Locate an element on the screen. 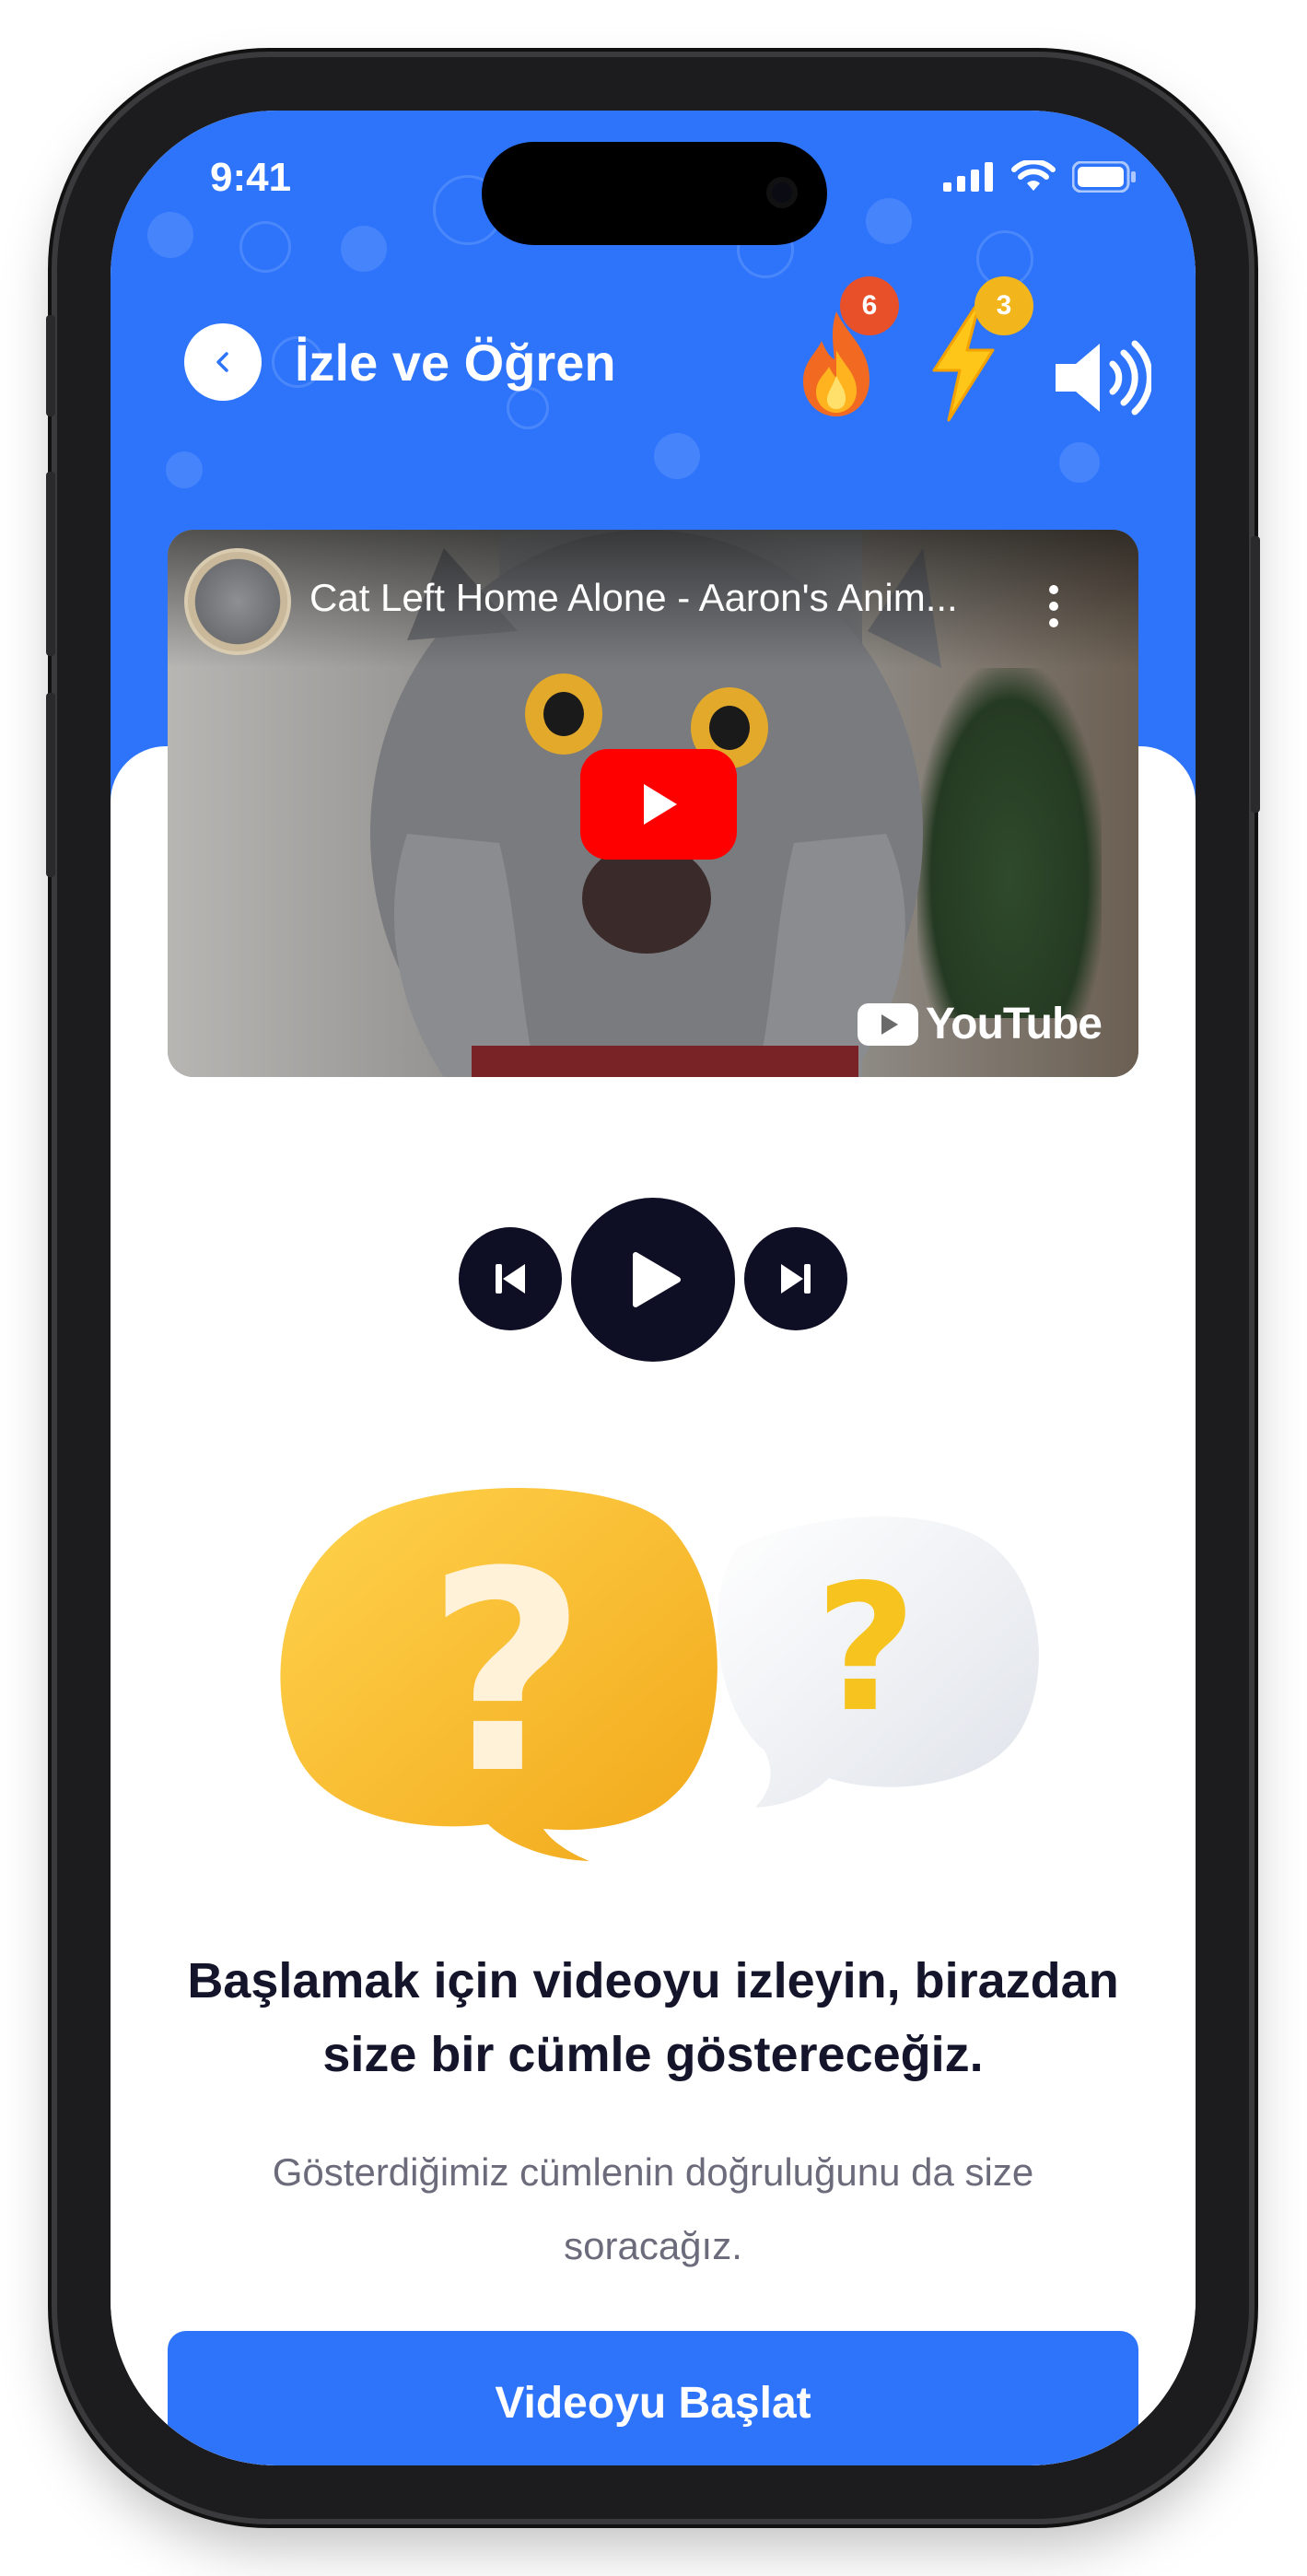 This screenshot has width=1307, height=2576. power-button is located at coordinates (1256, 674).